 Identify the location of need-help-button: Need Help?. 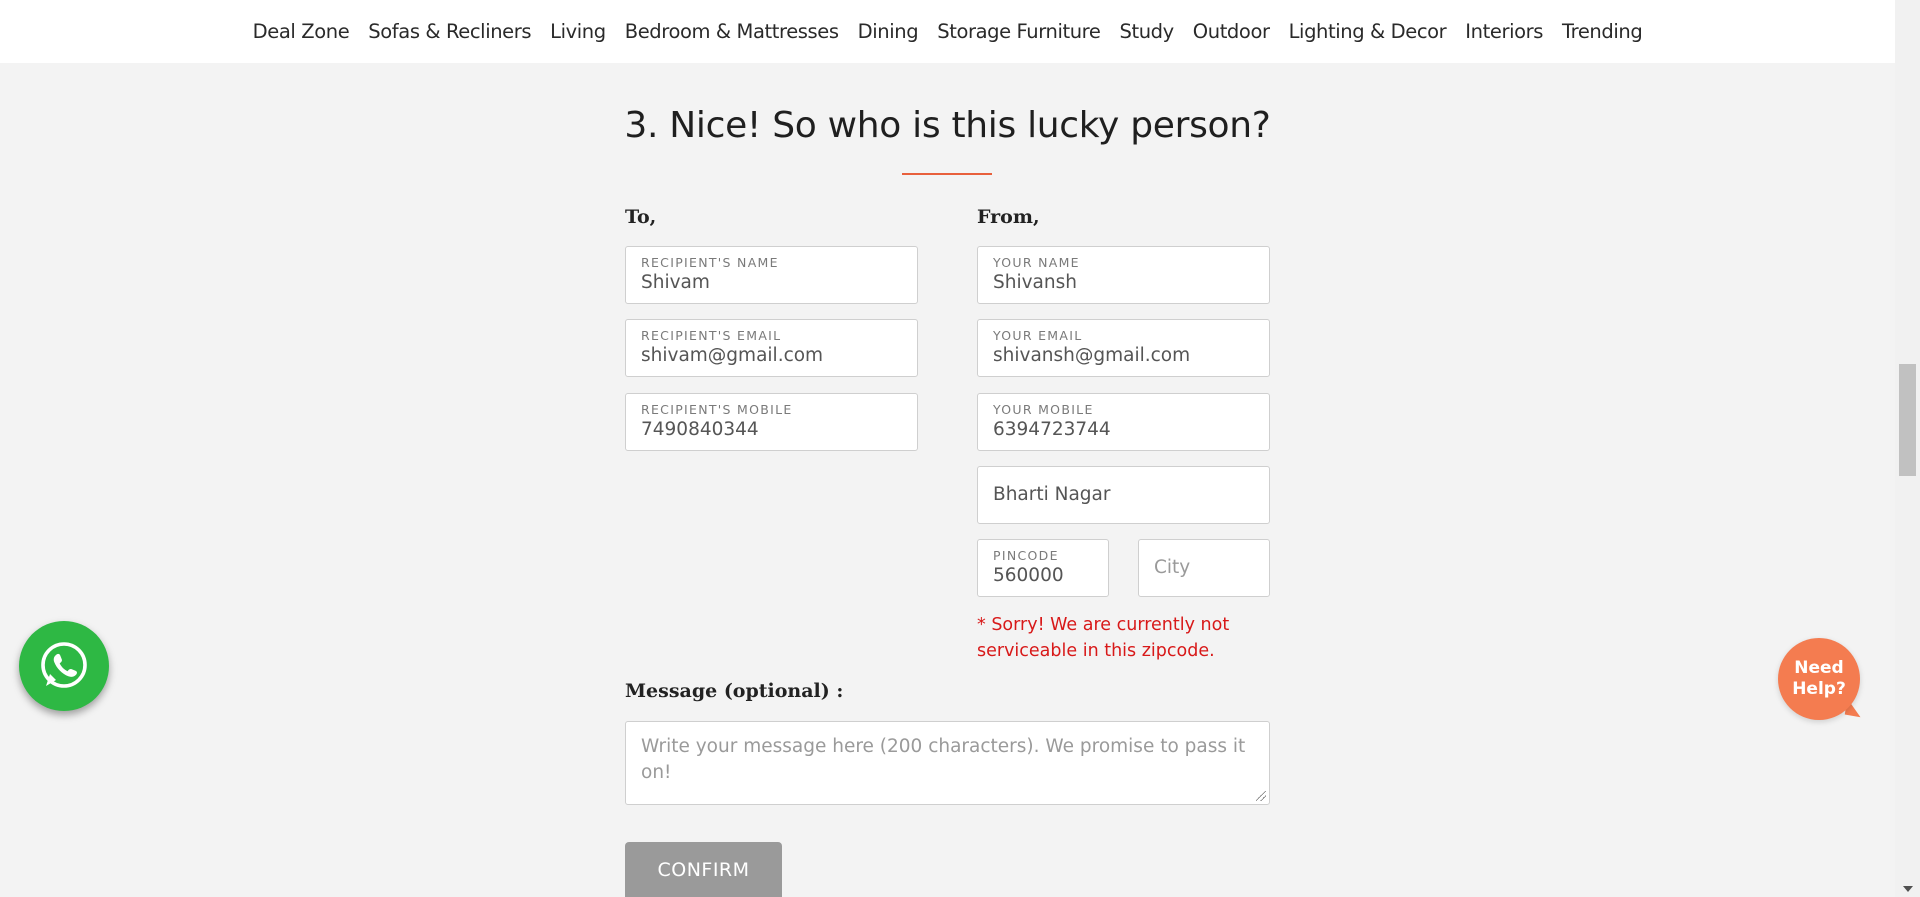
(1819, 679).